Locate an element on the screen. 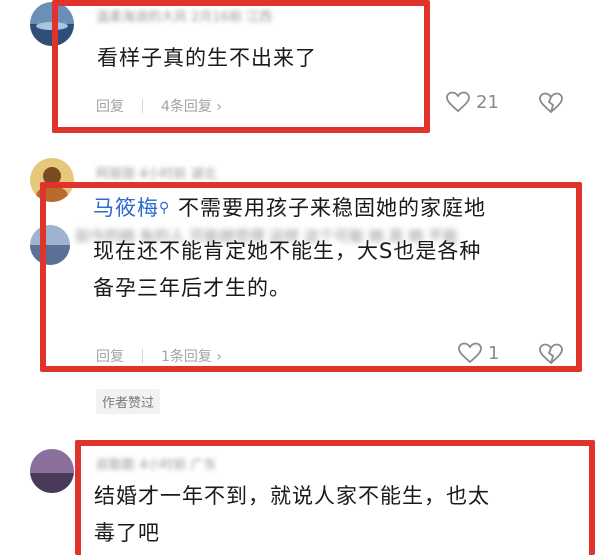  comment-text-segment: 不需要用孩子来稳固她的家庭地 is located at coordinates (331, 208).